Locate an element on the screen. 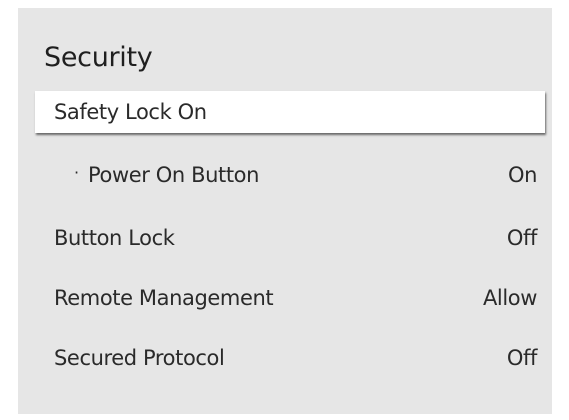 This screenshot has width=569, height=420. menu-item-secured-protocol: Secured Protocol Off is located at coordinates (290, 358).